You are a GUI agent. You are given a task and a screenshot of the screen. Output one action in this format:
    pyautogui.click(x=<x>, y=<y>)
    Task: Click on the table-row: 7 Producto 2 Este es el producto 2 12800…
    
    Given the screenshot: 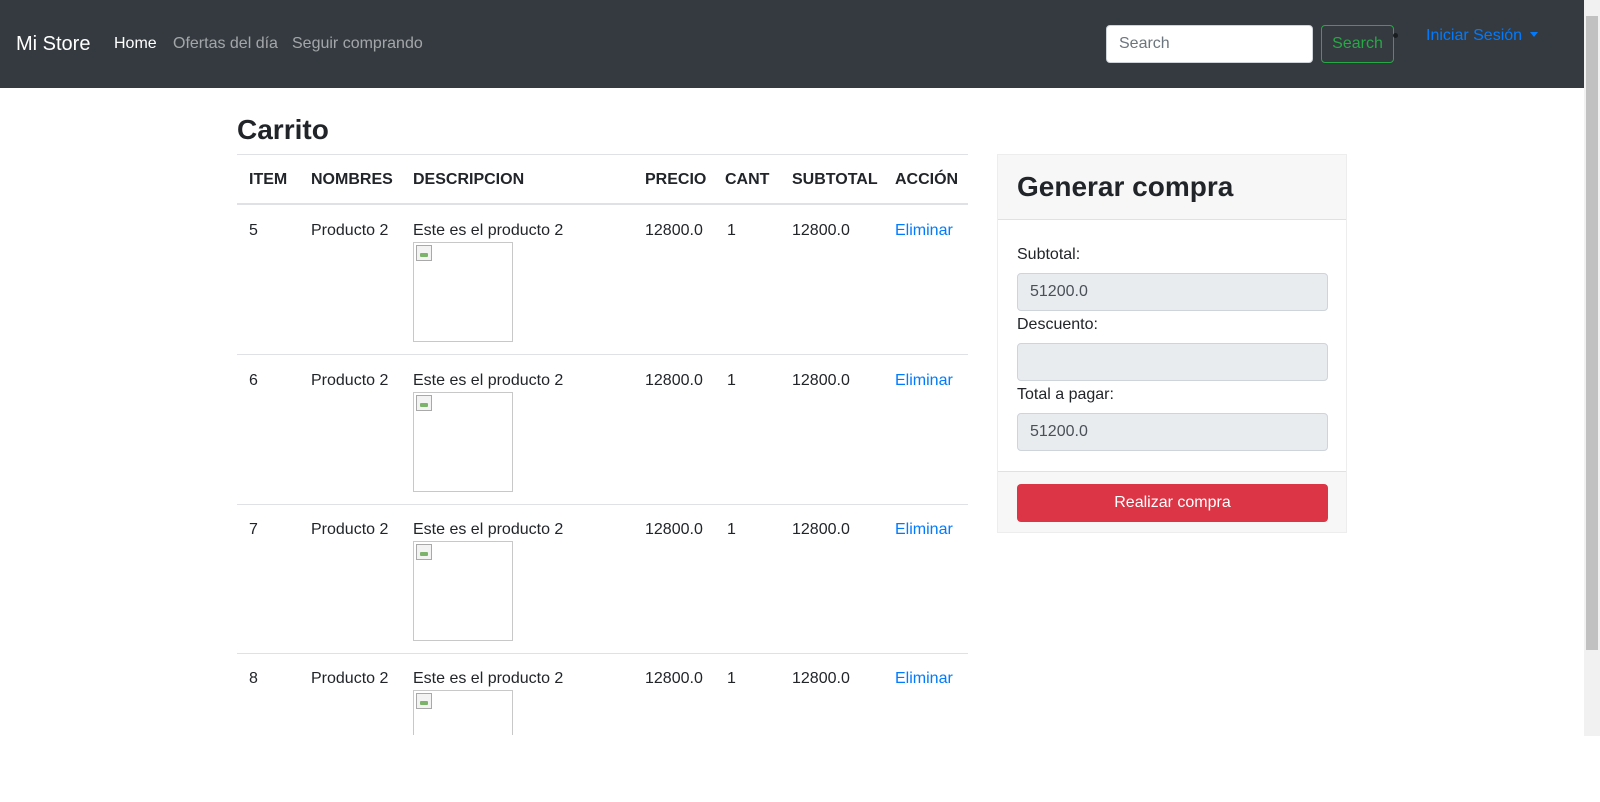 What is the action you would take?
    pyautogui.click(x=602, y=578)
    